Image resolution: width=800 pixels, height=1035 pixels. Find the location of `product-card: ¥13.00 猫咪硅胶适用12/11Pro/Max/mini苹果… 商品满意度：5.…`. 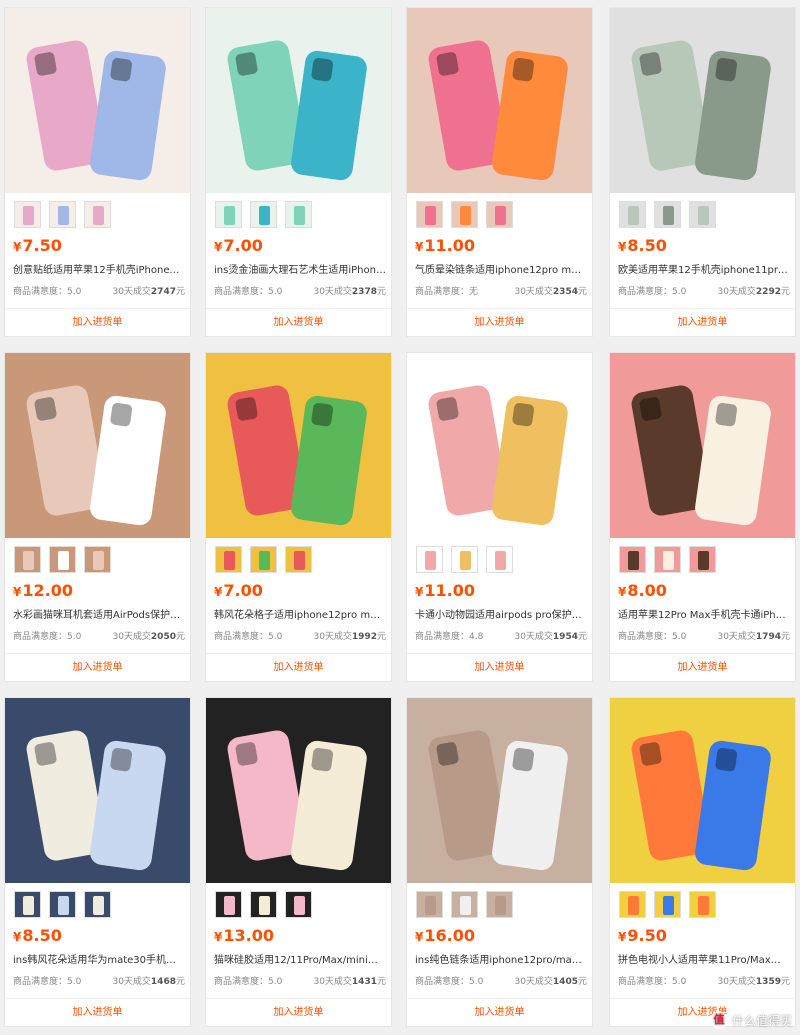

product-card: ¥13.00 猫咪硅胶适用12/11Pro/Max/mini苹果… 商品满意度：5.… is located at coordinates (298, 862).